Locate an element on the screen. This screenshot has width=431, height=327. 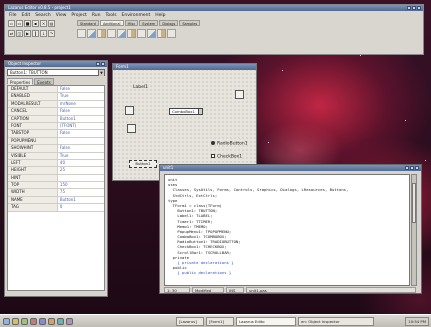
popupmenu-component-icon is located at coordinates (131, 128).